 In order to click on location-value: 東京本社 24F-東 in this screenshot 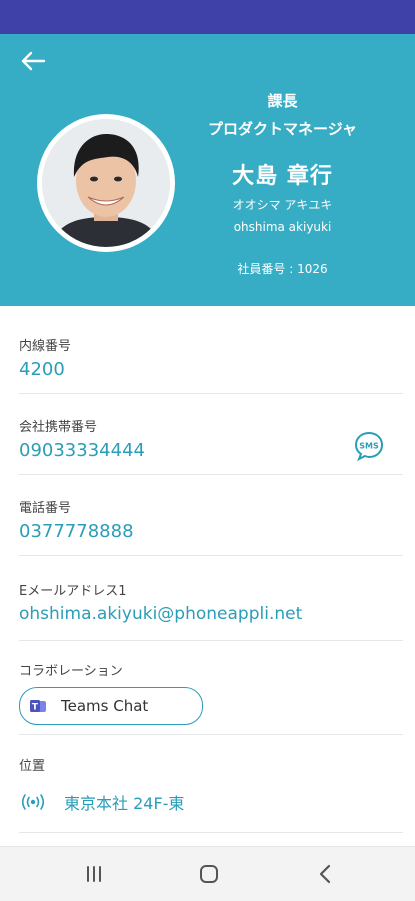, I will do `click(124, 802)`.